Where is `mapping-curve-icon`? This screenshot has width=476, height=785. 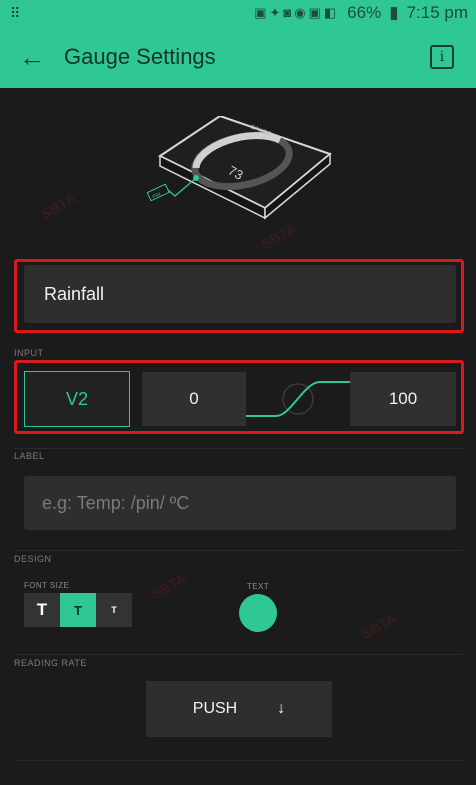
mapping-curve-icon is located at coordinates (298, 399).